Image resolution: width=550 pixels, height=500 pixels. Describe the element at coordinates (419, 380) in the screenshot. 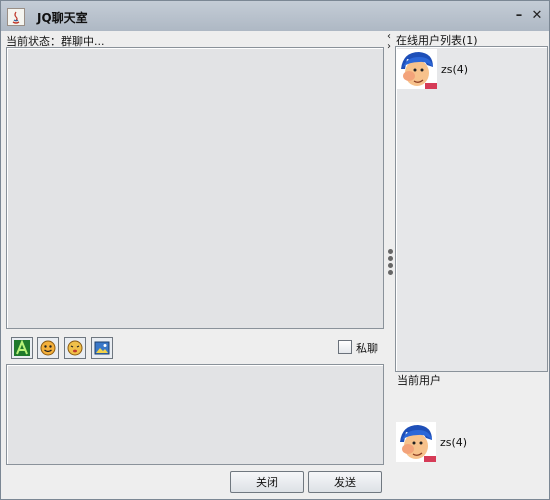

I see `current-user-label: 当前用户` at that location.